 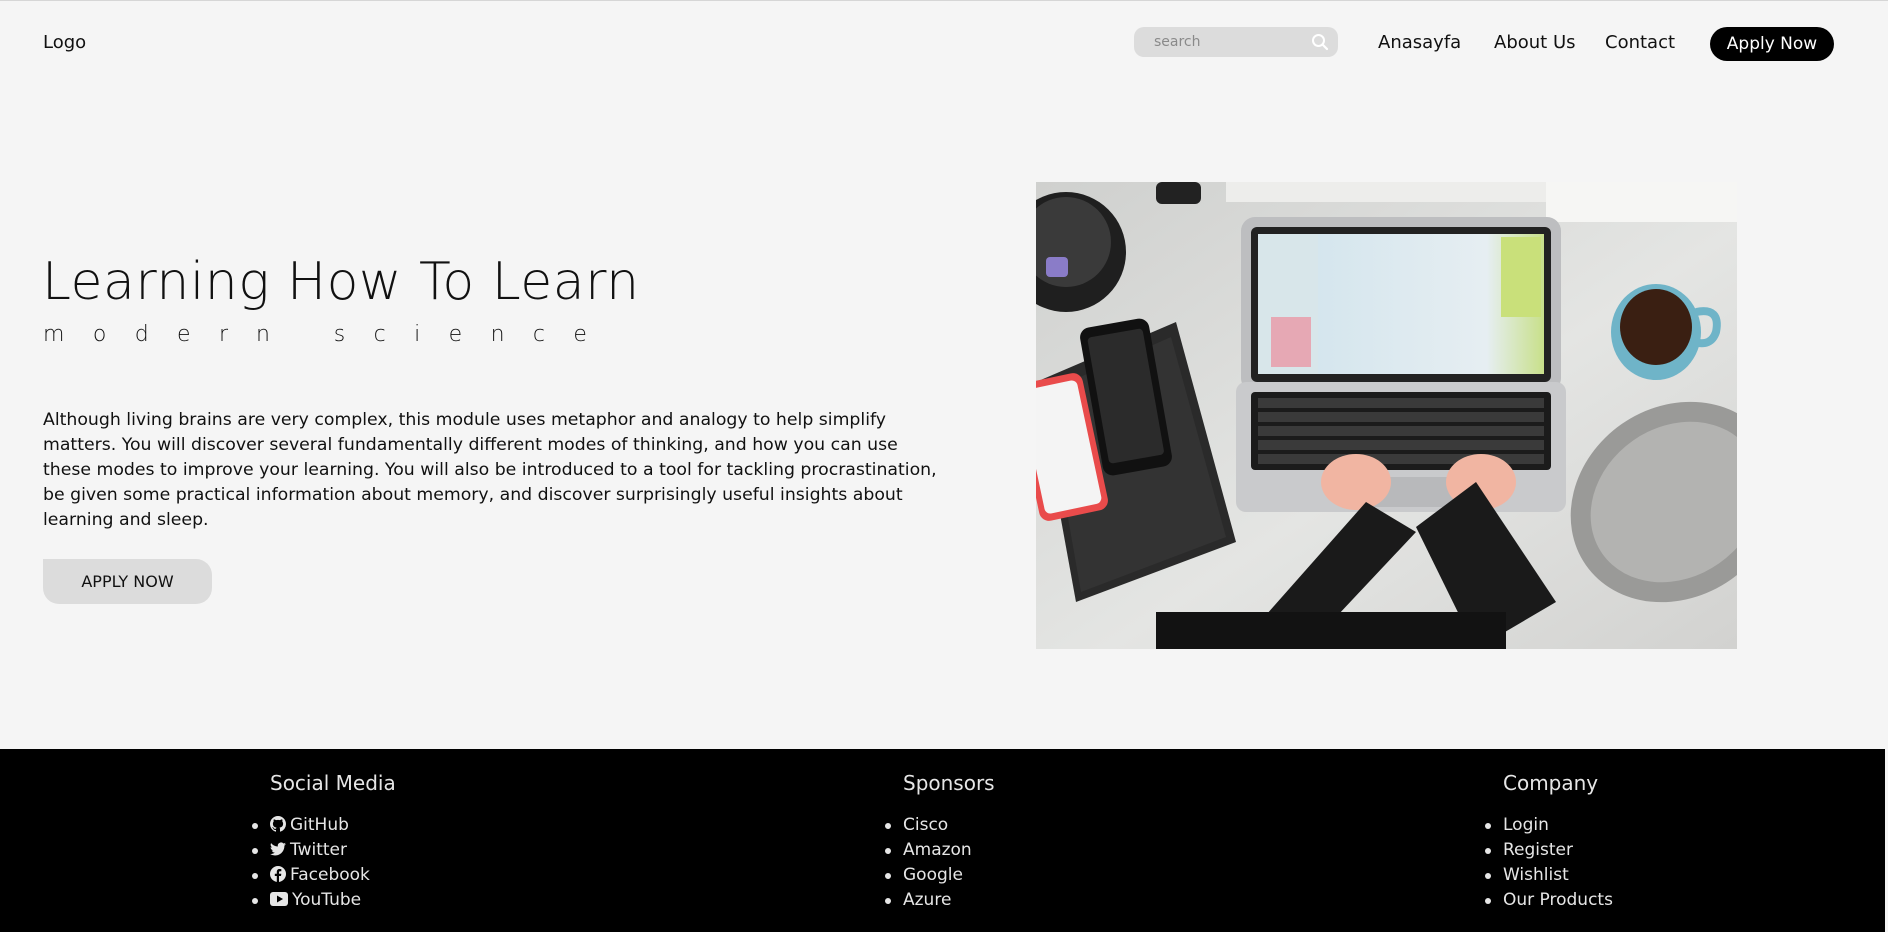 What do you see at coordinates (1549, 825) in the screenshot?
I see `footer-link-login: Login` at bounding box center [1549, 825].